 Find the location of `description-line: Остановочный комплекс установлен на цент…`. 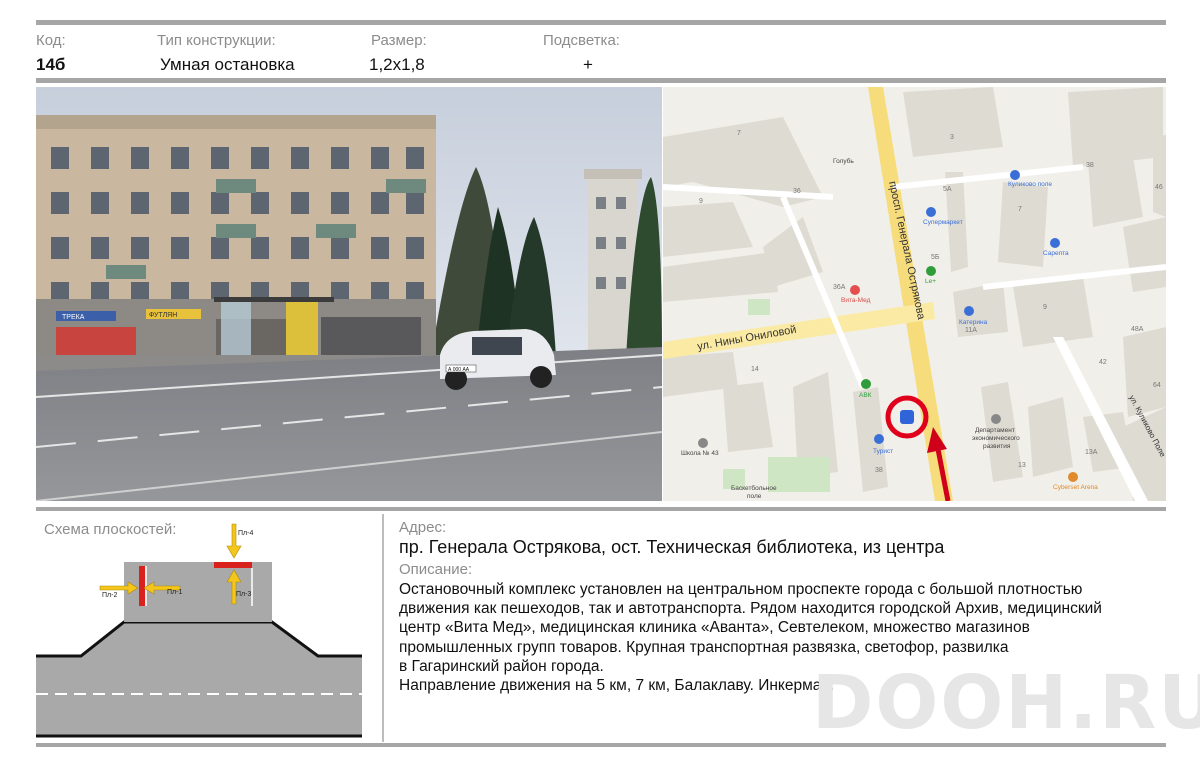

description-line: Остановочный комплекс установлен на цент… is located at coordinates (741, 589).